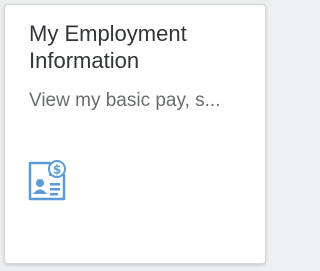 Image resolution: width=320 pixels, height=271 pixels. I want to click on tile-title-line1: My Employment, so click(108, 33).